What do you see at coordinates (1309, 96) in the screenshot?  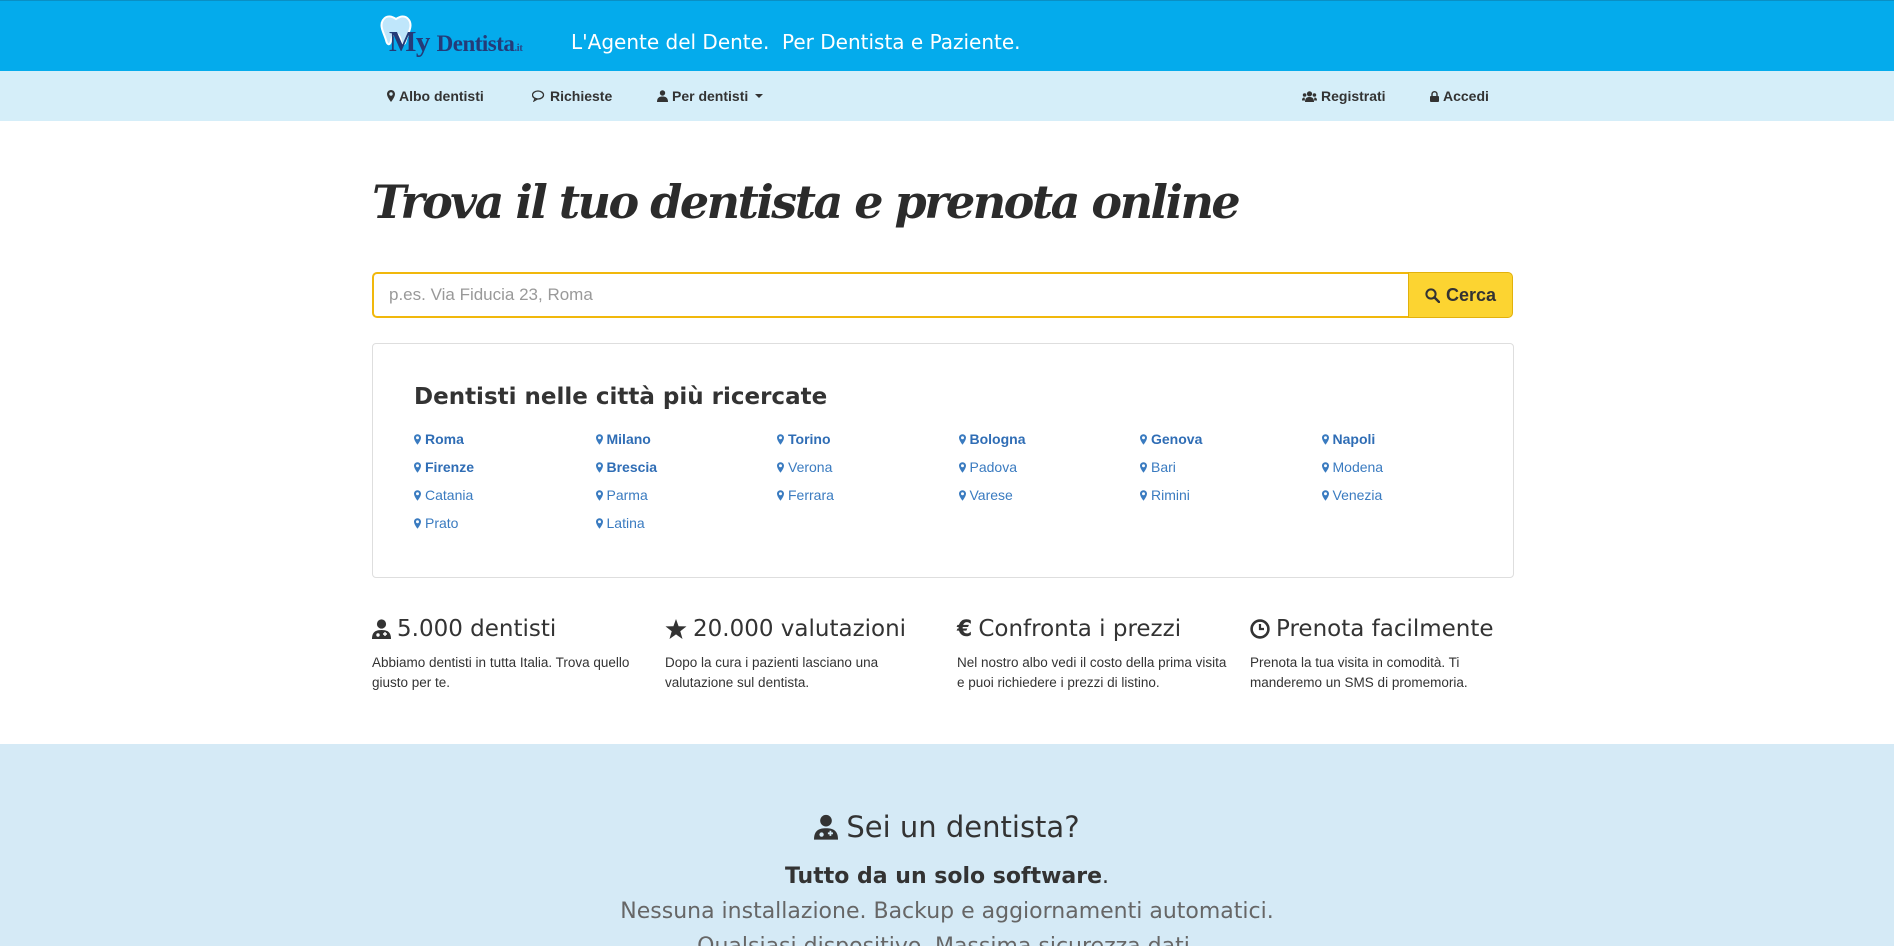 I see `users-icon` at bounding box center [1309, 96].